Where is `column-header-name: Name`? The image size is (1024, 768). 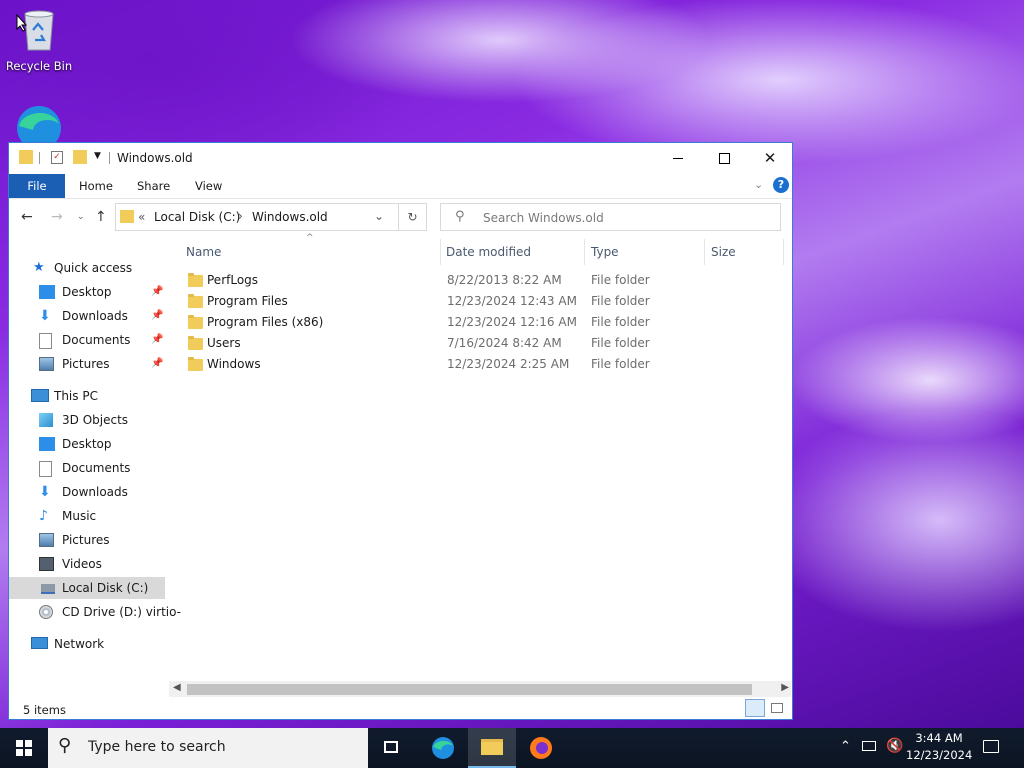 column-header-name: Name is located at coordinates (203, 252).